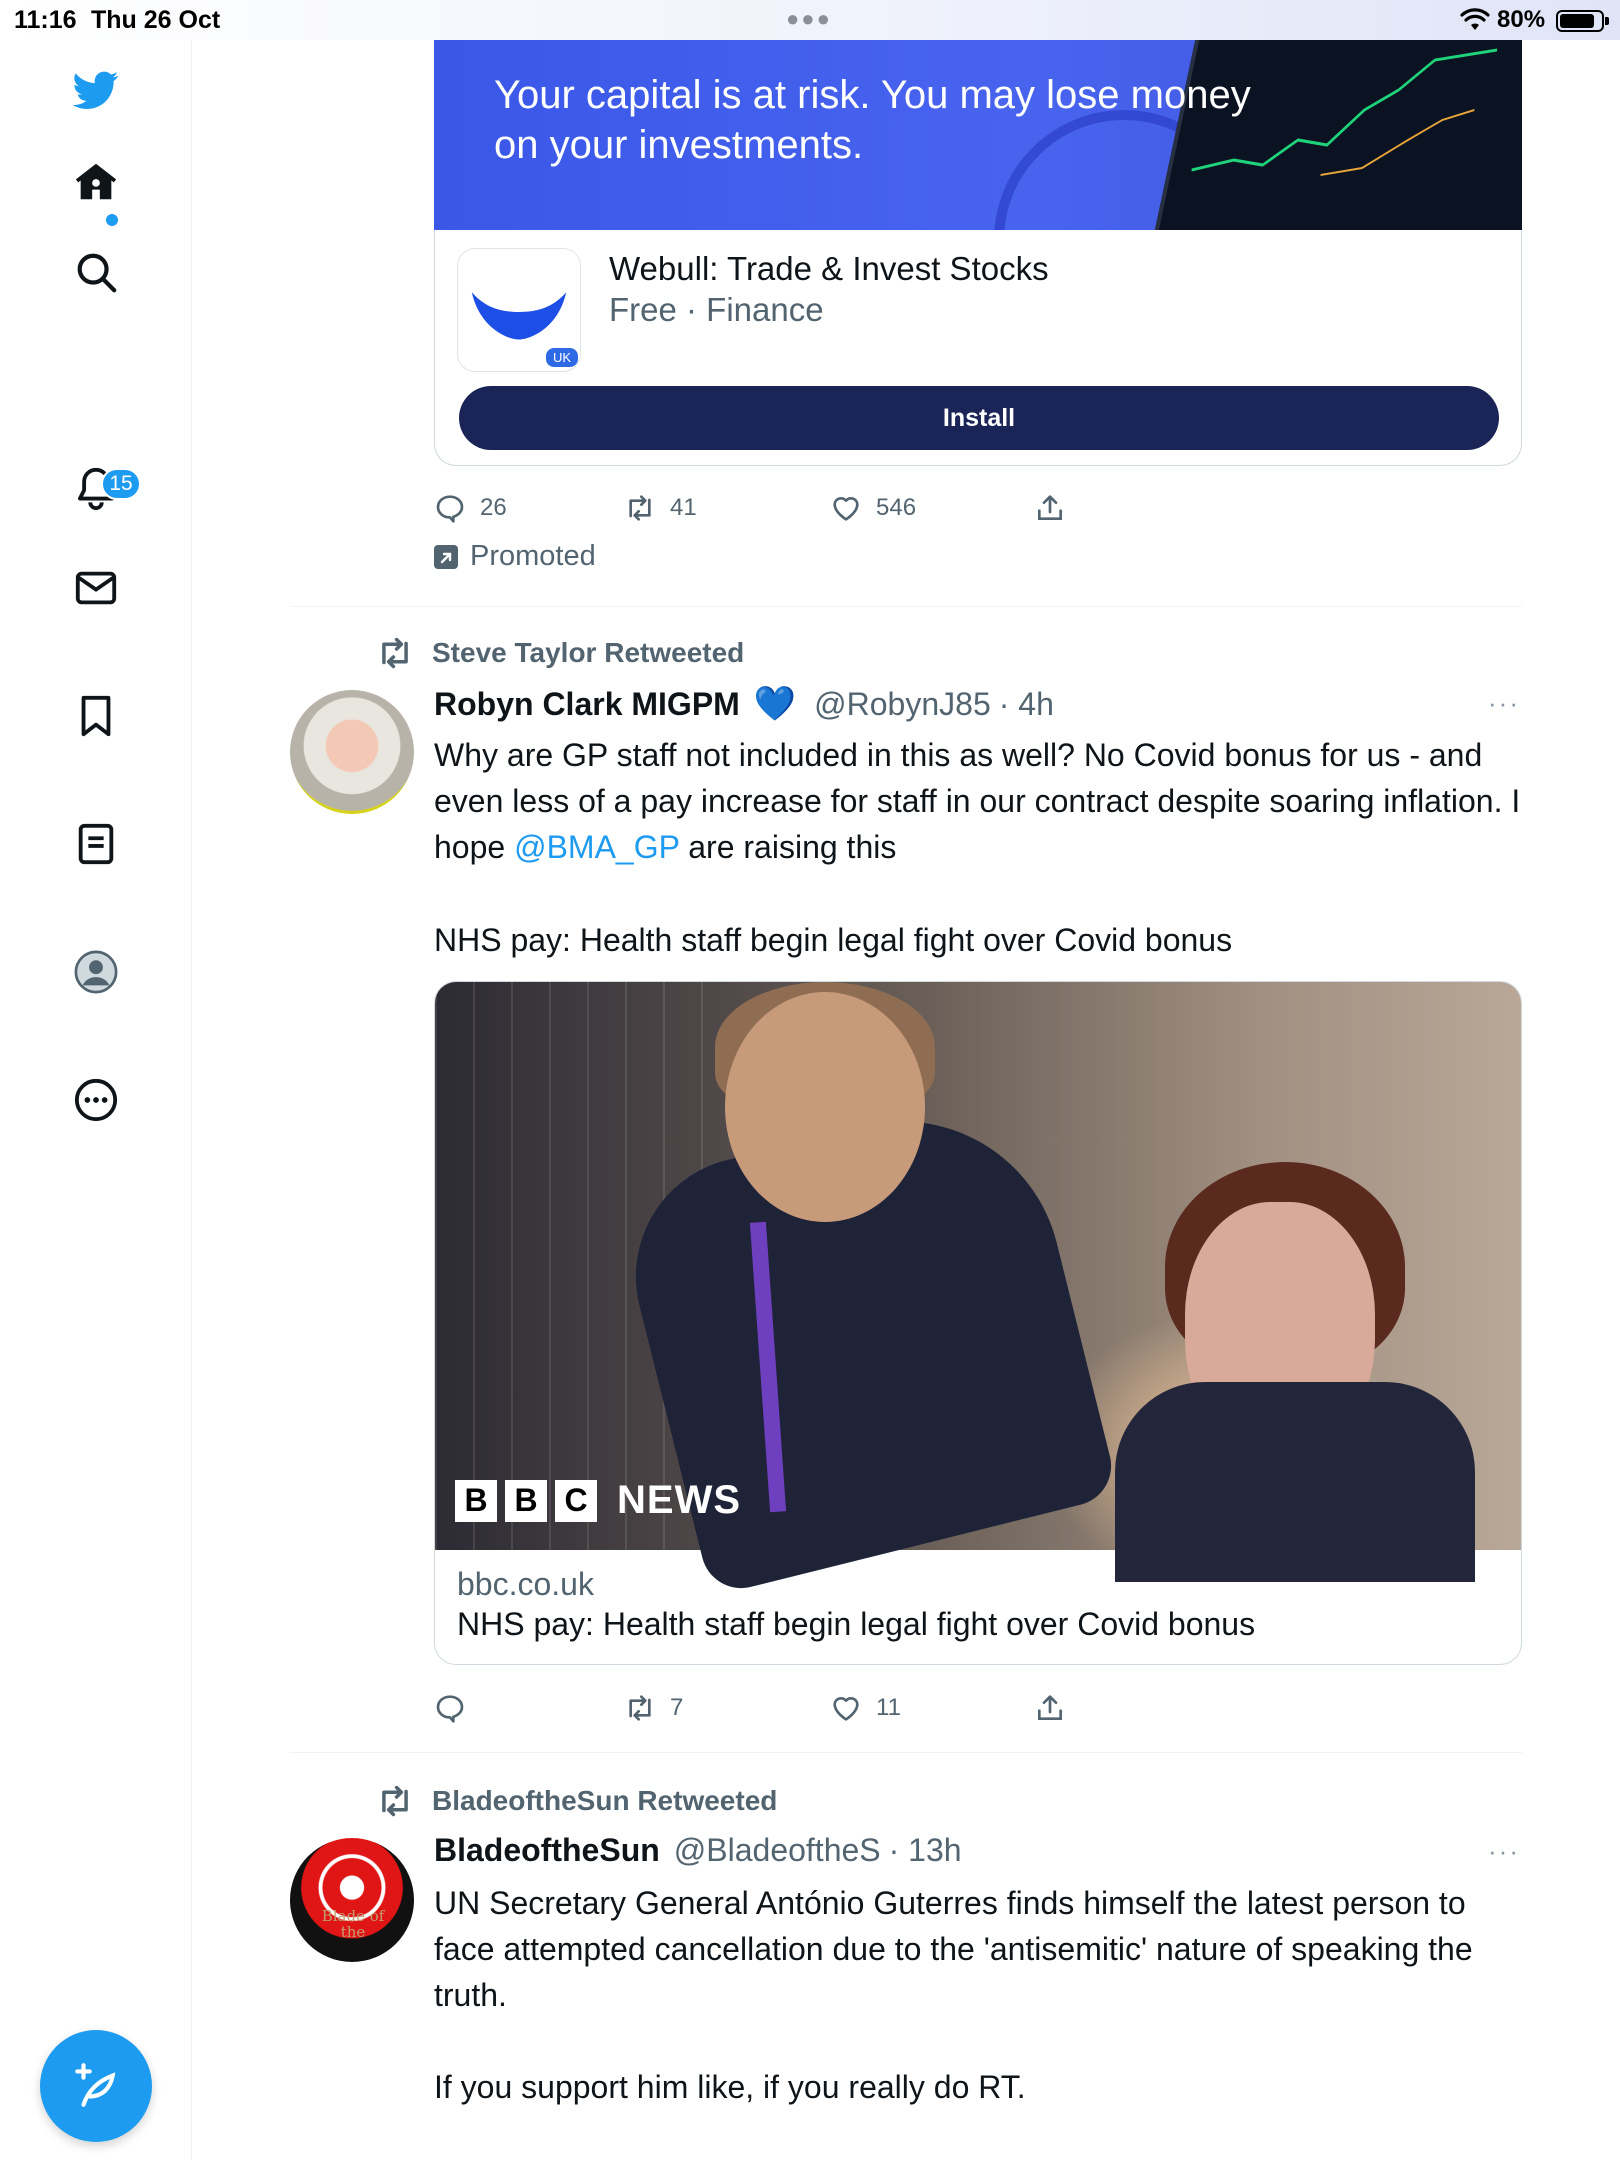 Image resolution: width=1620 pixels, height=2160 pixels. Describe the element at coordinates (156, 20) in the screenshot. I see `status-date: Thu 26 Oct` at that location.